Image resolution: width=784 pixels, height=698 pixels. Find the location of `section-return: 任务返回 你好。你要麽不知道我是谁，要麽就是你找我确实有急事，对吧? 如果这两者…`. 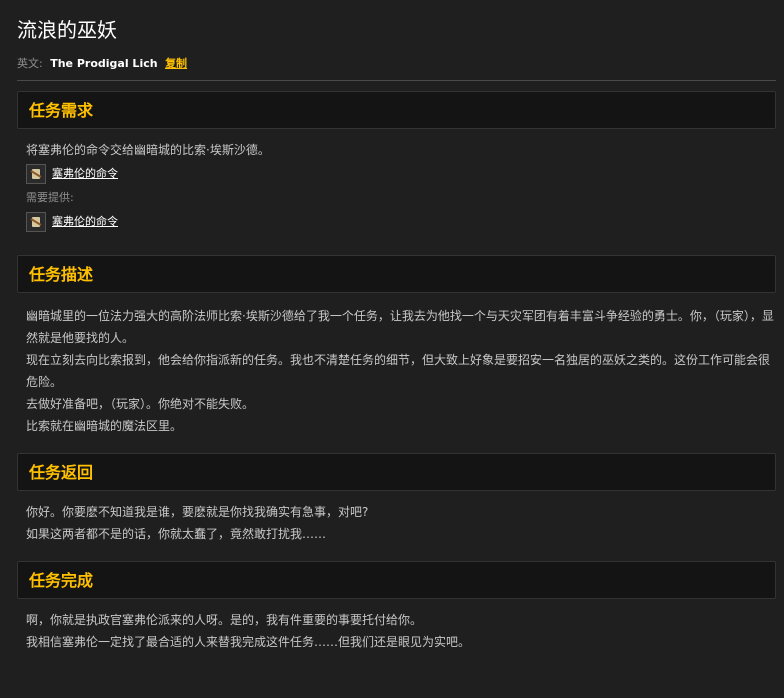

section-return: 任务返回 你好。你要麽不知道我是谁，要麽就是你找我确实有急事，对吧? 如果这两者… is located at coordinates (396, 499).